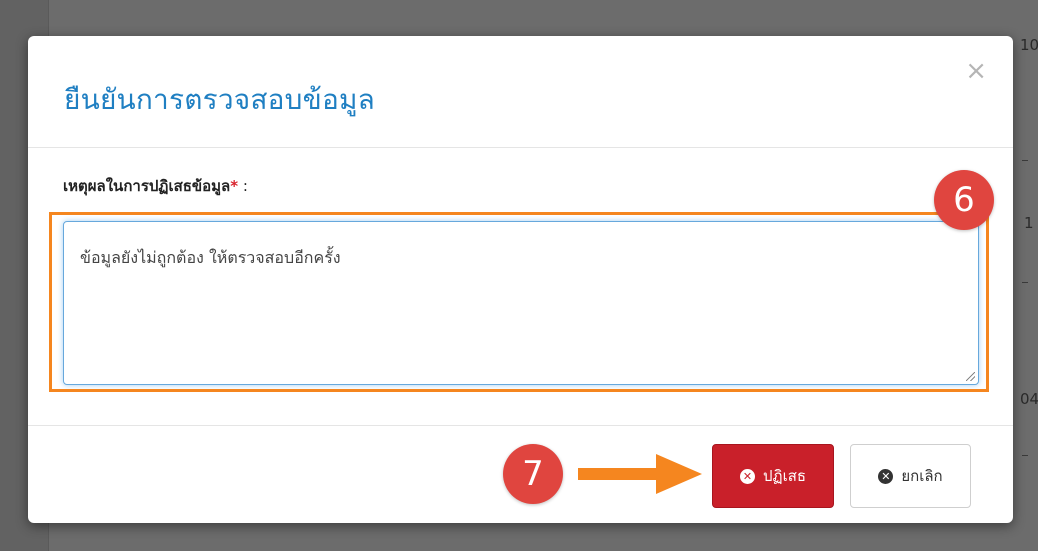 The width and height of the screenshot is (1038, 551). I want to click on label-colon: :, so click(243, 186).